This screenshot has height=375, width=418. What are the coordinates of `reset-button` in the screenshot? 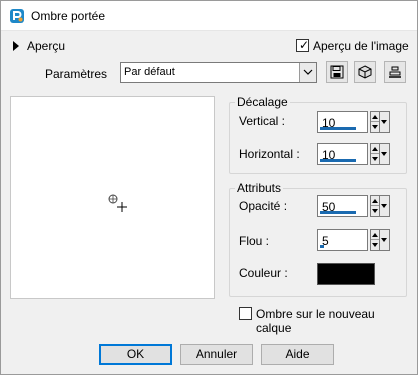 It's located at (395, 72).